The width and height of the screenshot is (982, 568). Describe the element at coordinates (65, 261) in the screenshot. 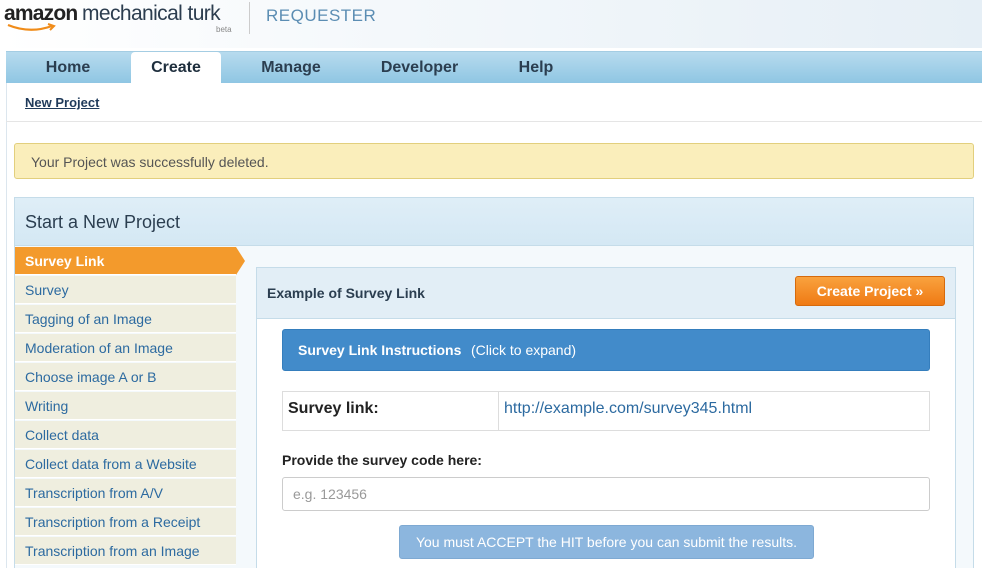

I see `sidebar-item-label: Survey Link` at that location.